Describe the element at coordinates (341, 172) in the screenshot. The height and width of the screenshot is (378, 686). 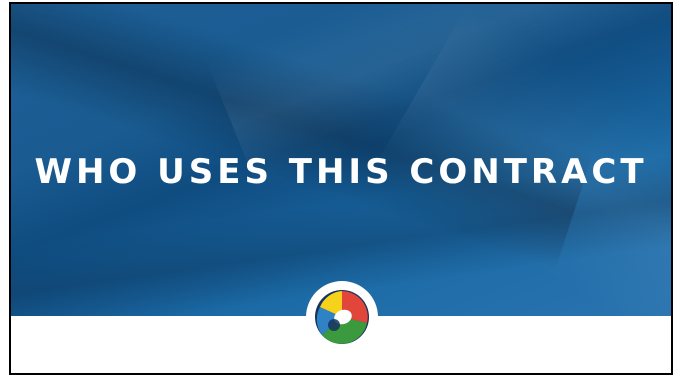
I see `slide-title: WHO USES THIS CONTRACT` at that location.